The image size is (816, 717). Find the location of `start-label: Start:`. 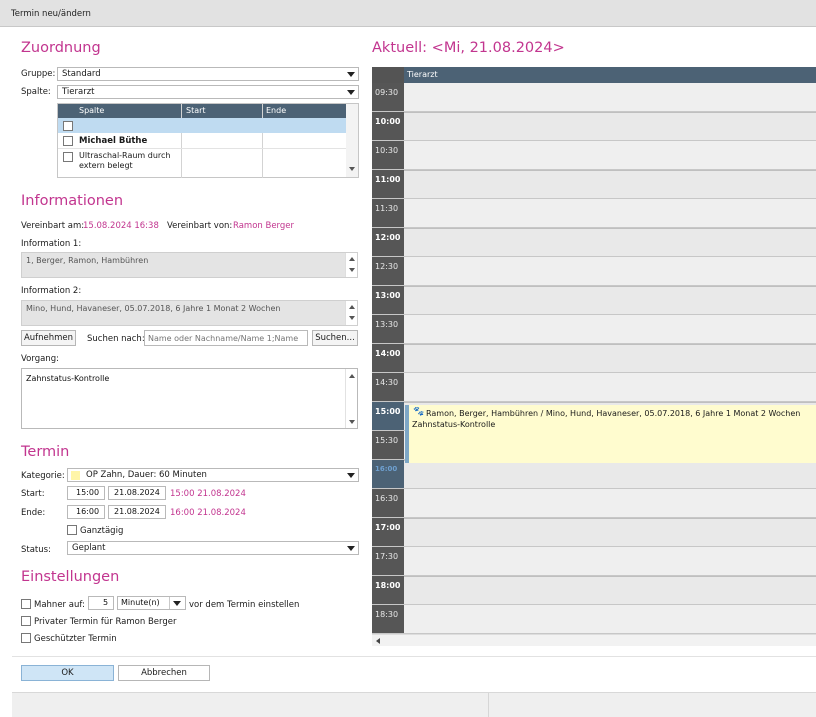

start-label: Start: is located at coordinates (33, 494).